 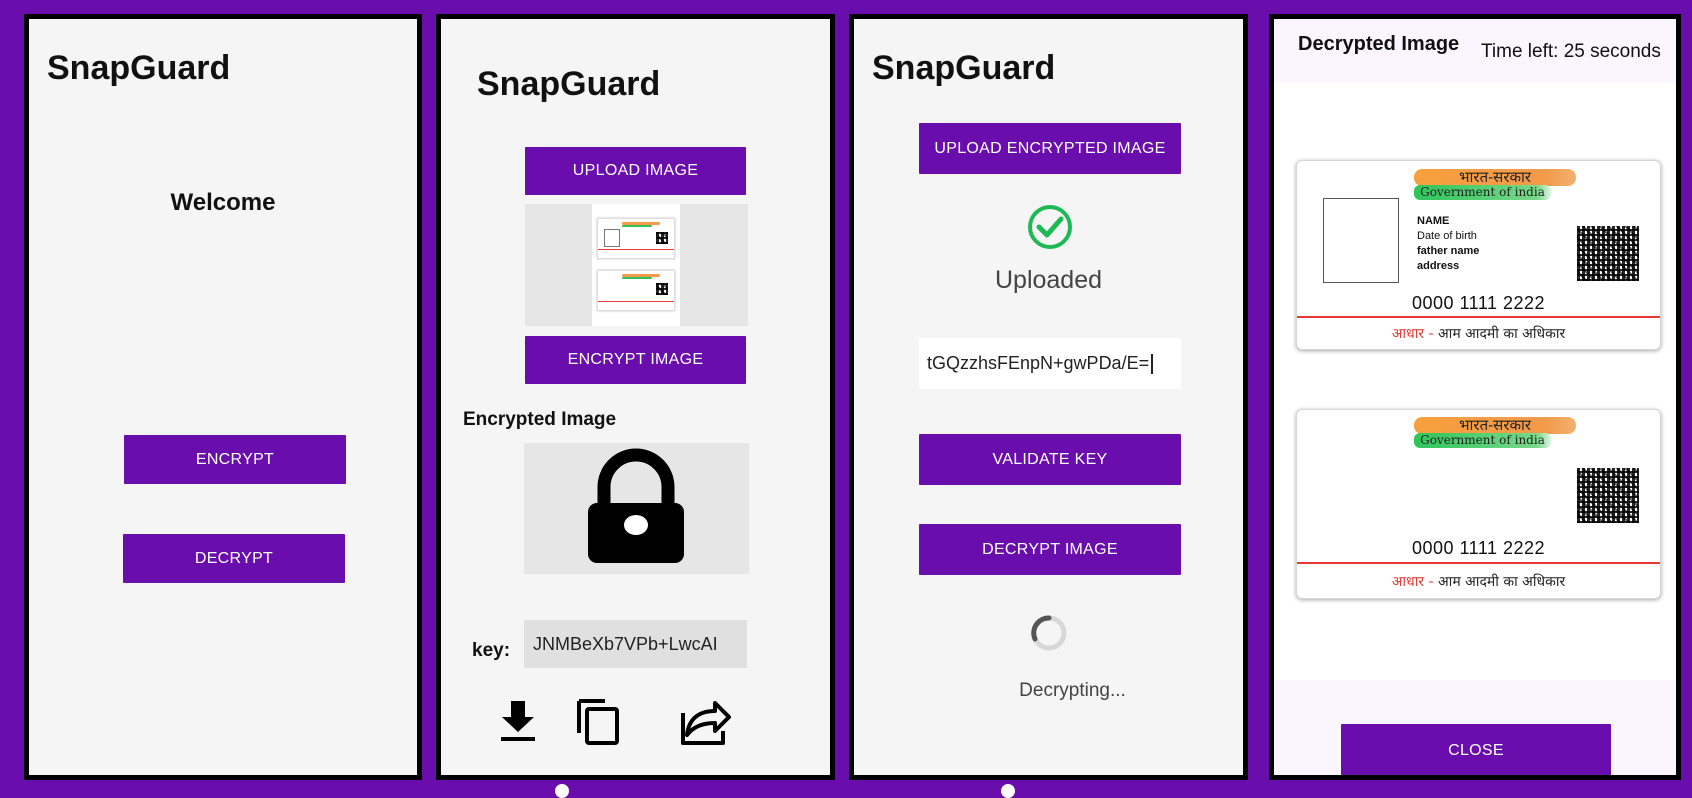 What do you see at coordinates (491, 650) in the screenshot?
I see `key-label: key:` at bounding box center [491, 650].